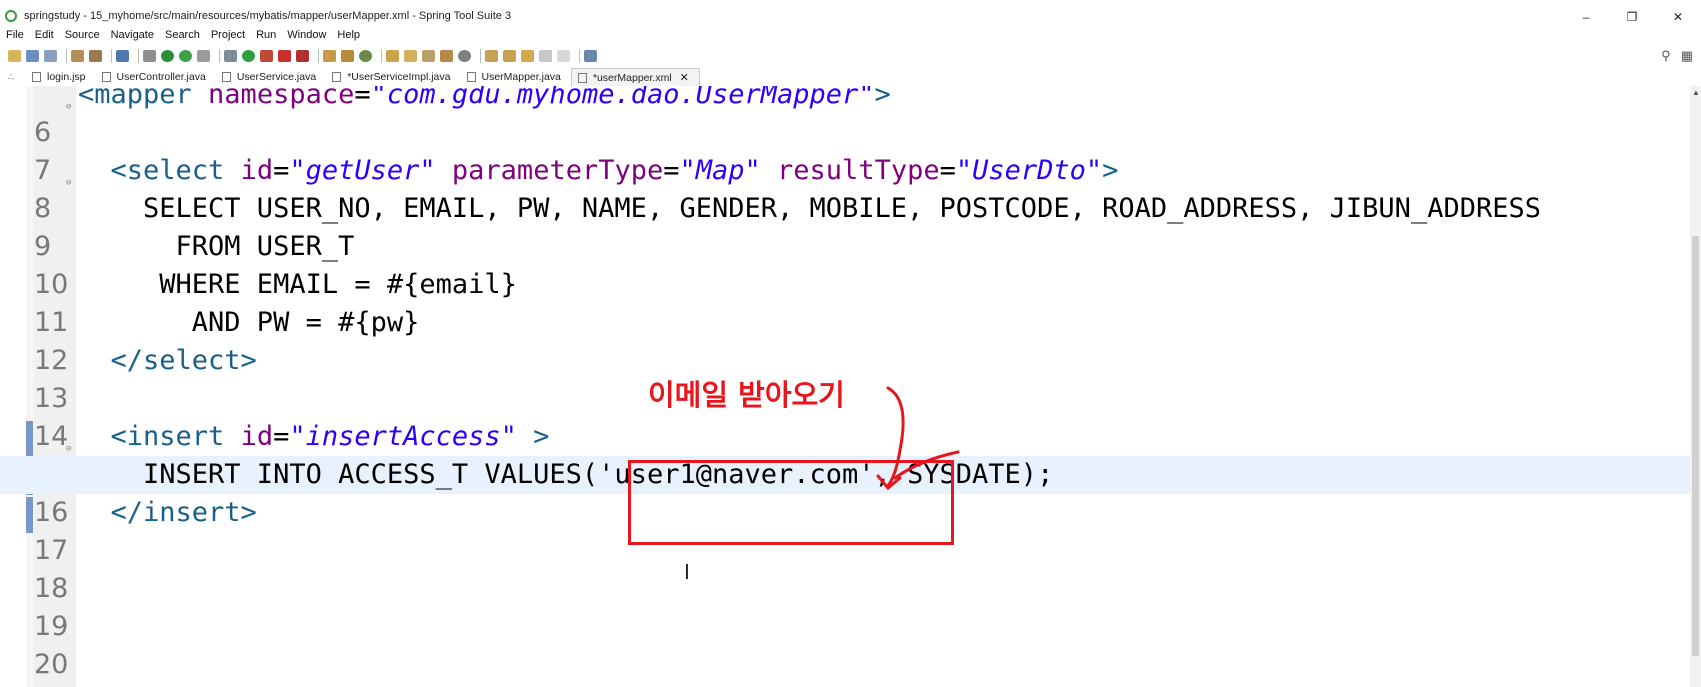  What do you see at coordinates (845, 644) in the screenshot?
I see `code-line: 20` at bounding box center [845, 644].